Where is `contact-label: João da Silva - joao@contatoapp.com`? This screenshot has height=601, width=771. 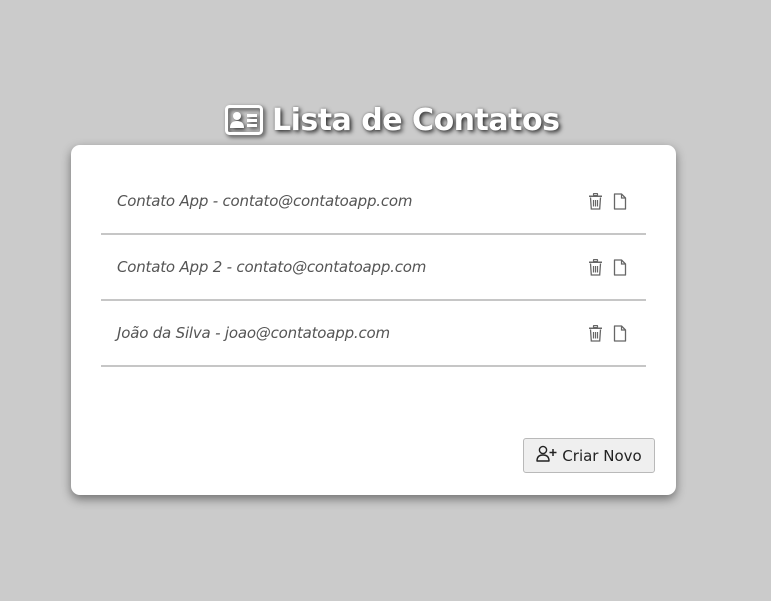 contact-label: João da Silva - joao@contatoapp.com is located at coordinates (253, 333).